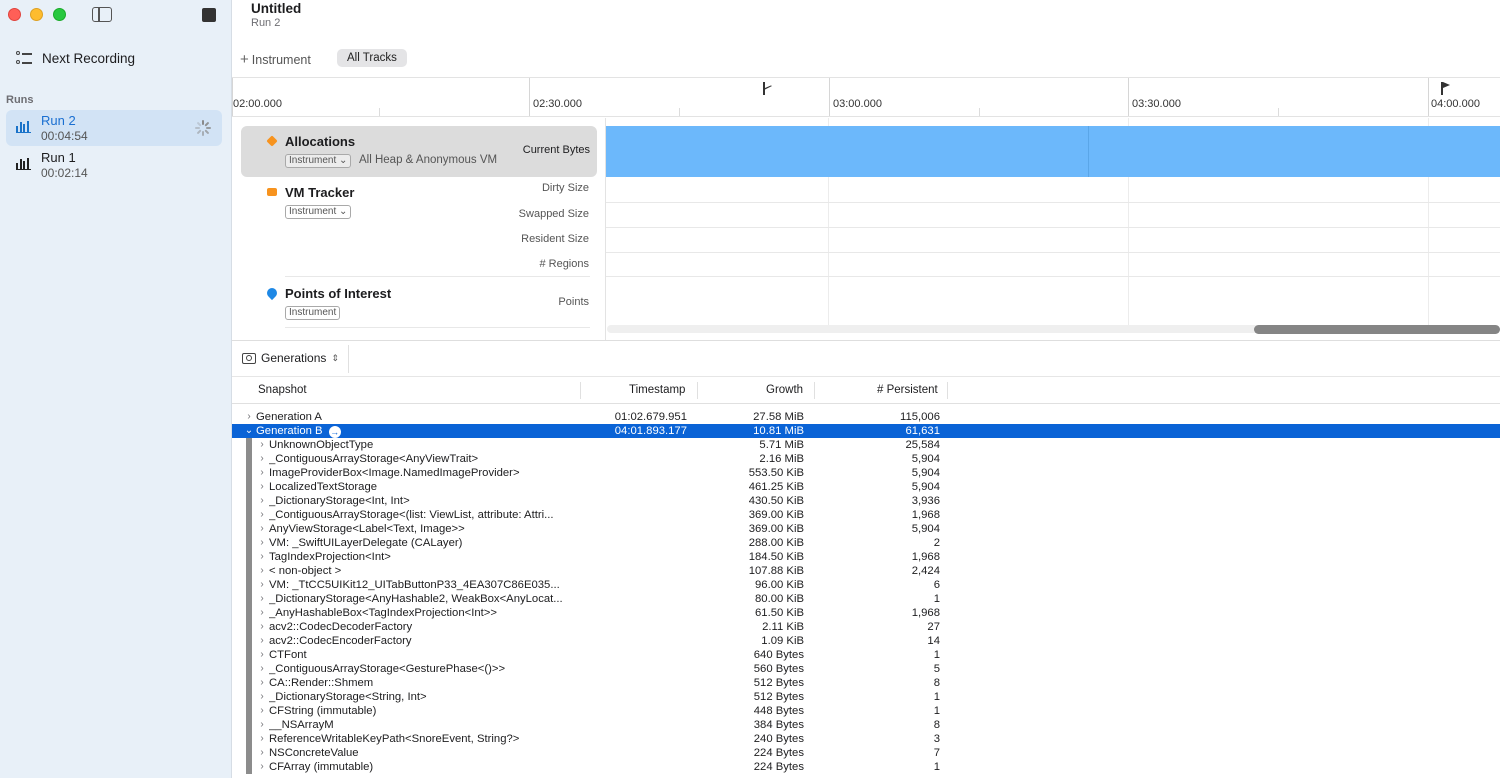 This screenshot has width=1500, height=778. I want to click on growth-cell: 448 Bytes, so click(778, 711).